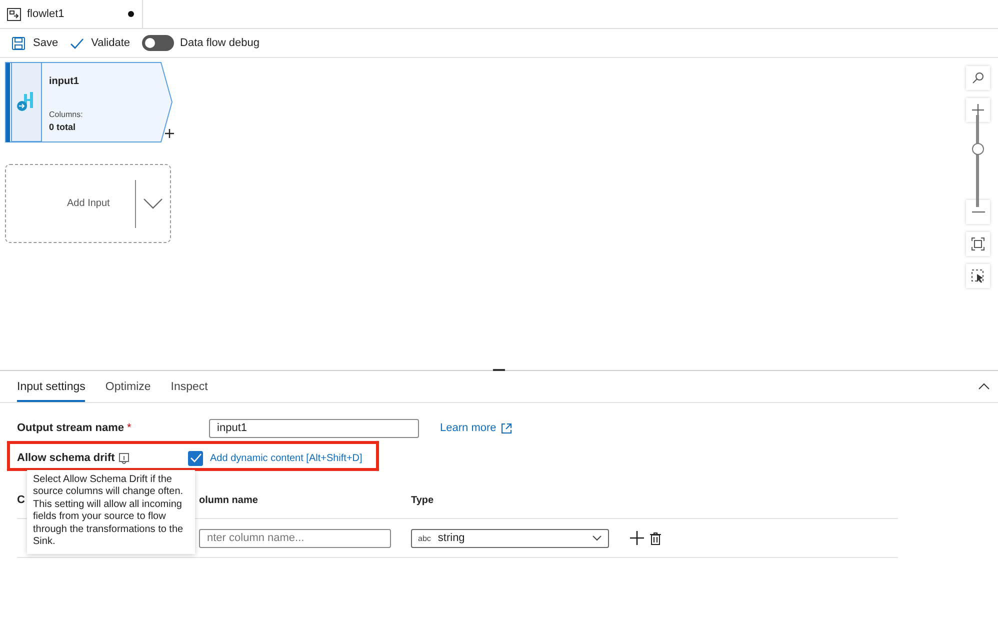  I want to click on collapse-button, so click(984, 386).